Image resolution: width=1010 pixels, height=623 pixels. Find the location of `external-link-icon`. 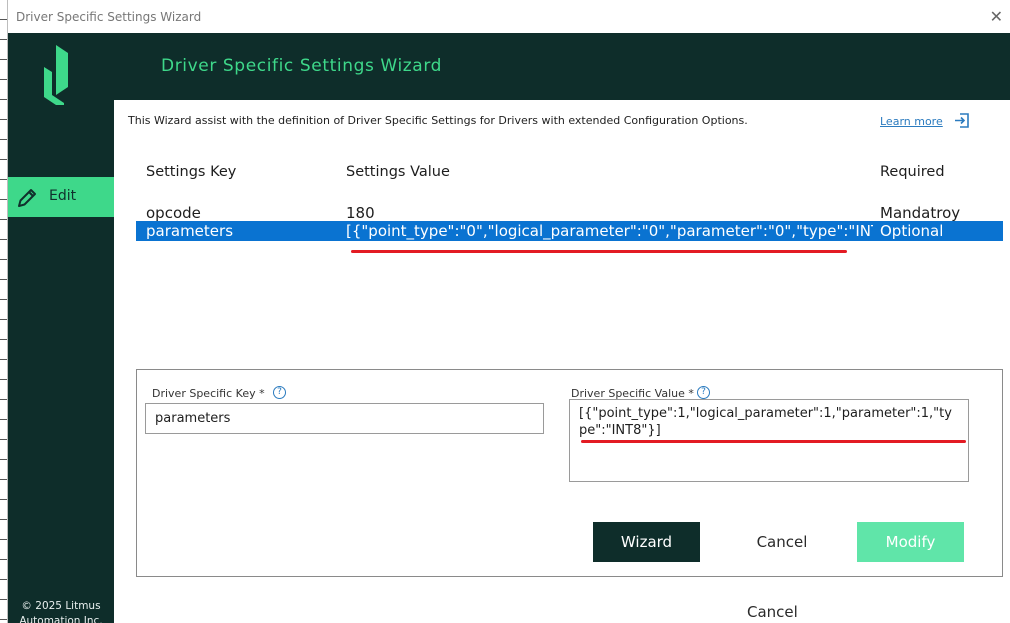

external-link-icon is located at coordinates (962, 120).